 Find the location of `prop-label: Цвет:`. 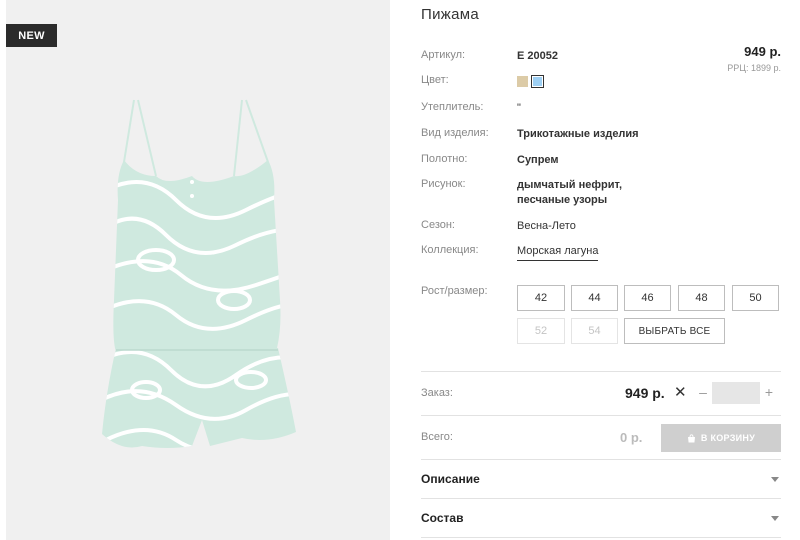

prop-label: Цвет: is located at coordinates (435, 80).